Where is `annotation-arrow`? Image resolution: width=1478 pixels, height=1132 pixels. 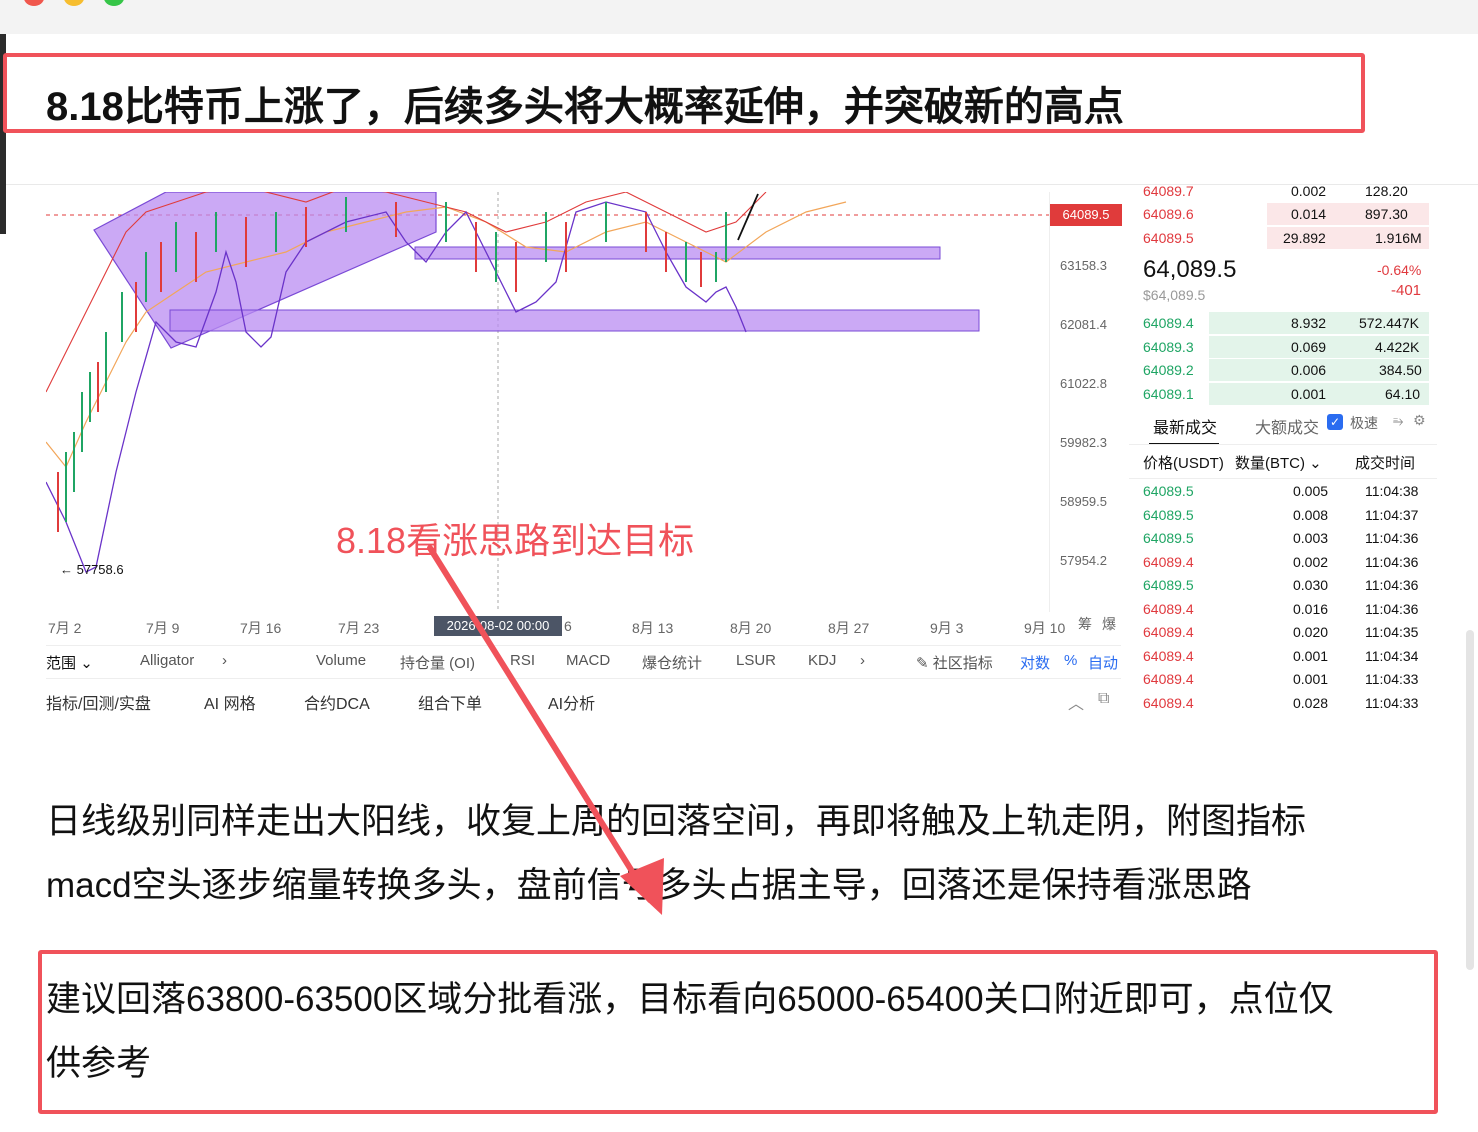
annotation-arrow is located at coordinates (545, 730).